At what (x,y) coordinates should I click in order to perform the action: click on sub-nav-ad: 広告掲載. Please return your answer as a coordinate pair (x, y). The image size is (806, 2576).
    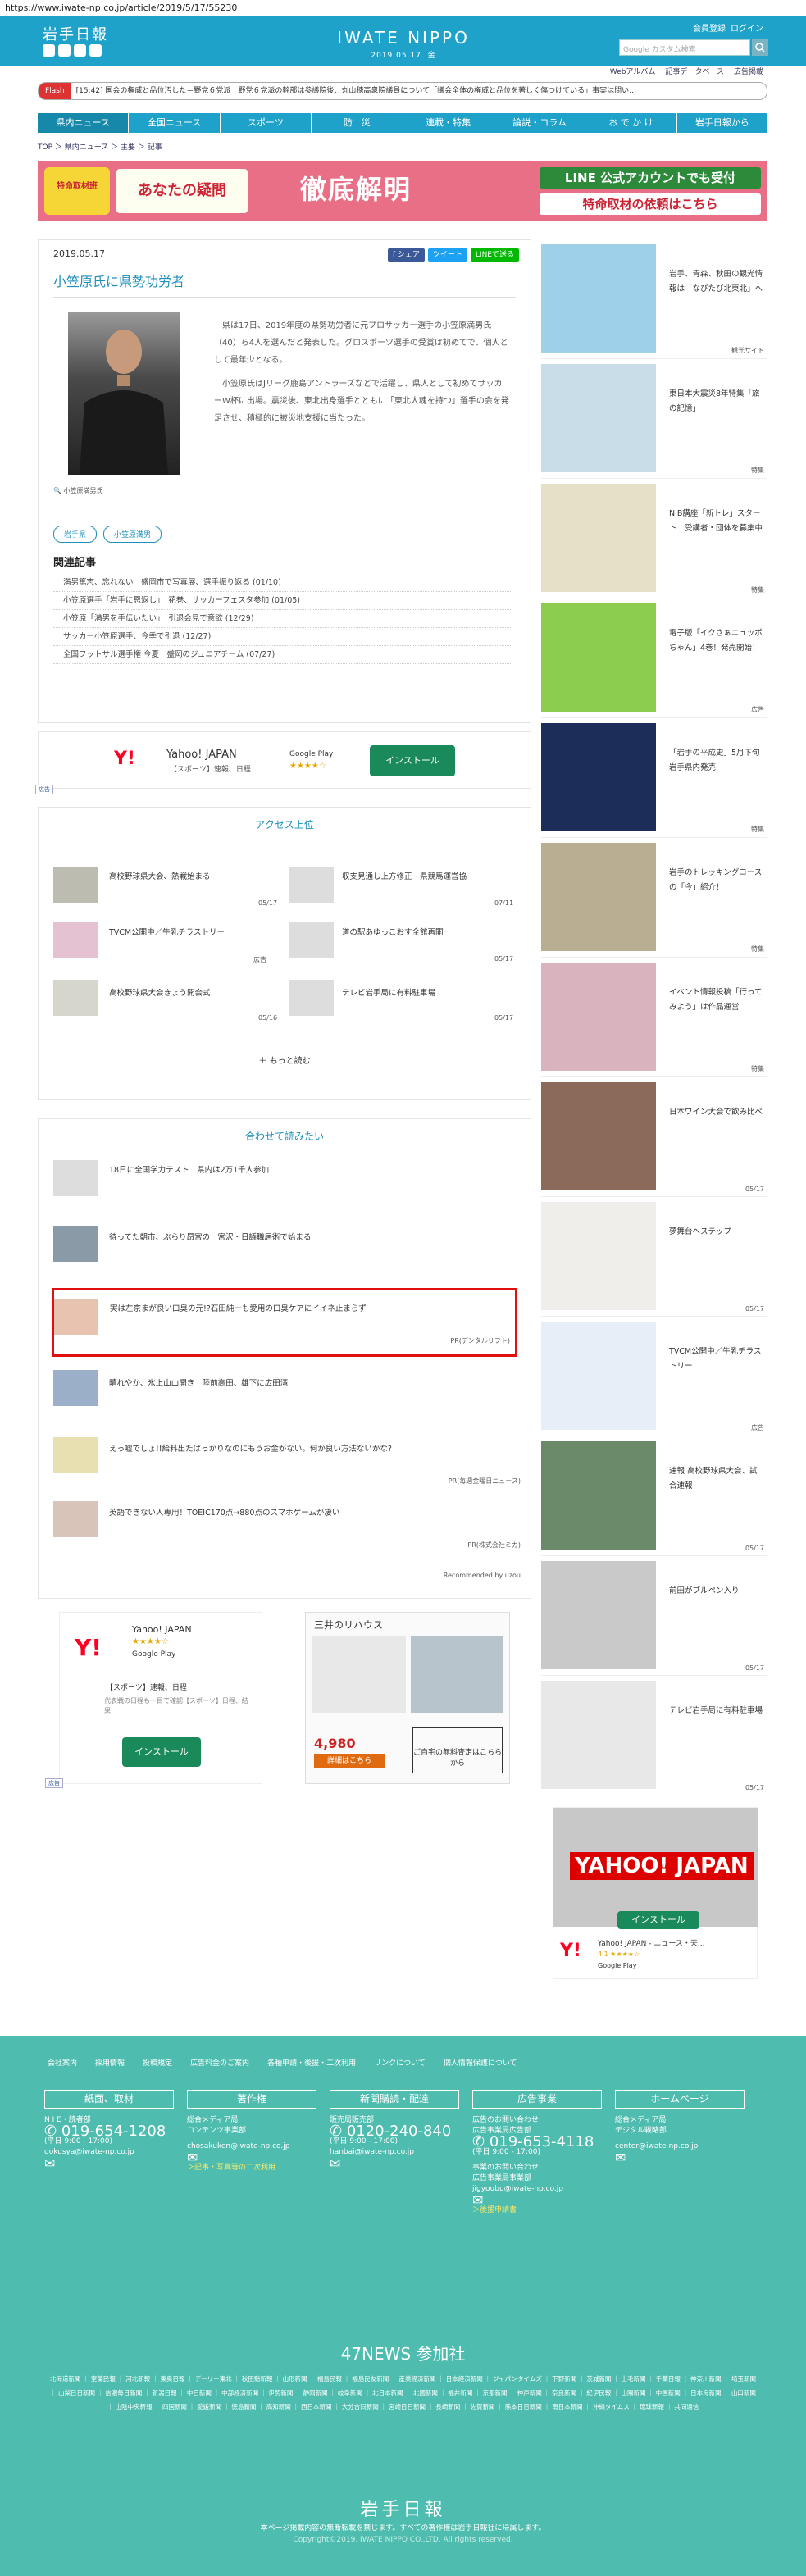
    Looking at the image, I should click on (748, 72).